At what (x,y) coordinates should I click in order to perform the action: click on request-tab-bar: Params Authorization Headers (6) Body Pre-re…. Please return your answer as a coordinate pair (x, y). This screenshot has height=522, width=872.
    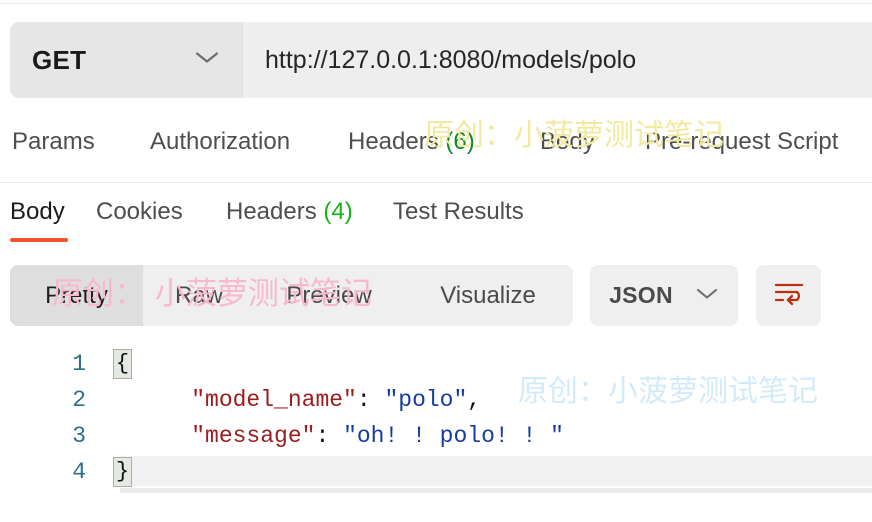
    Looking at the image, I should click on (436, 154).